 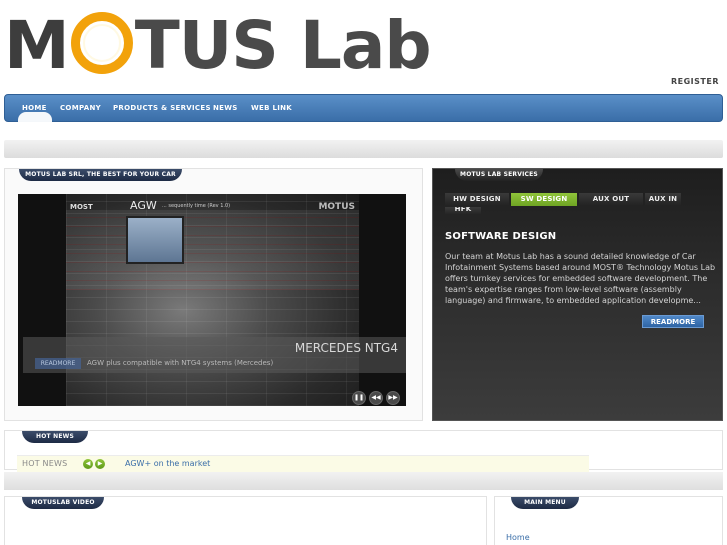 I want to click on logo-text: M TUS Lab, so click(x=218, y=45).